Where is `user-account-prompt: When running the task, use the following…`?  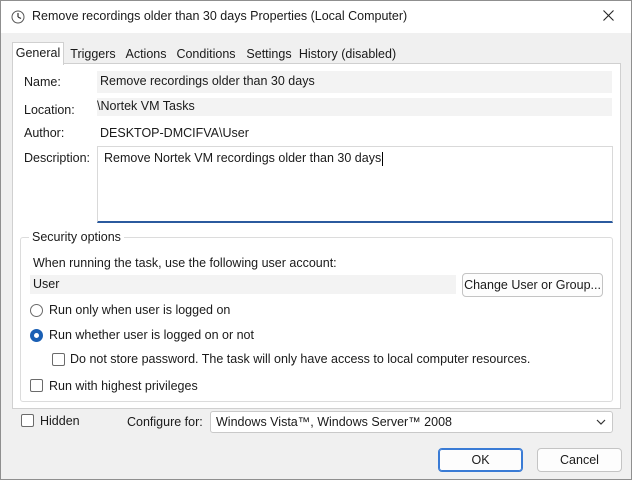 user-account-prompt: When running the task, use the following… is located at coordinates (185, 263).